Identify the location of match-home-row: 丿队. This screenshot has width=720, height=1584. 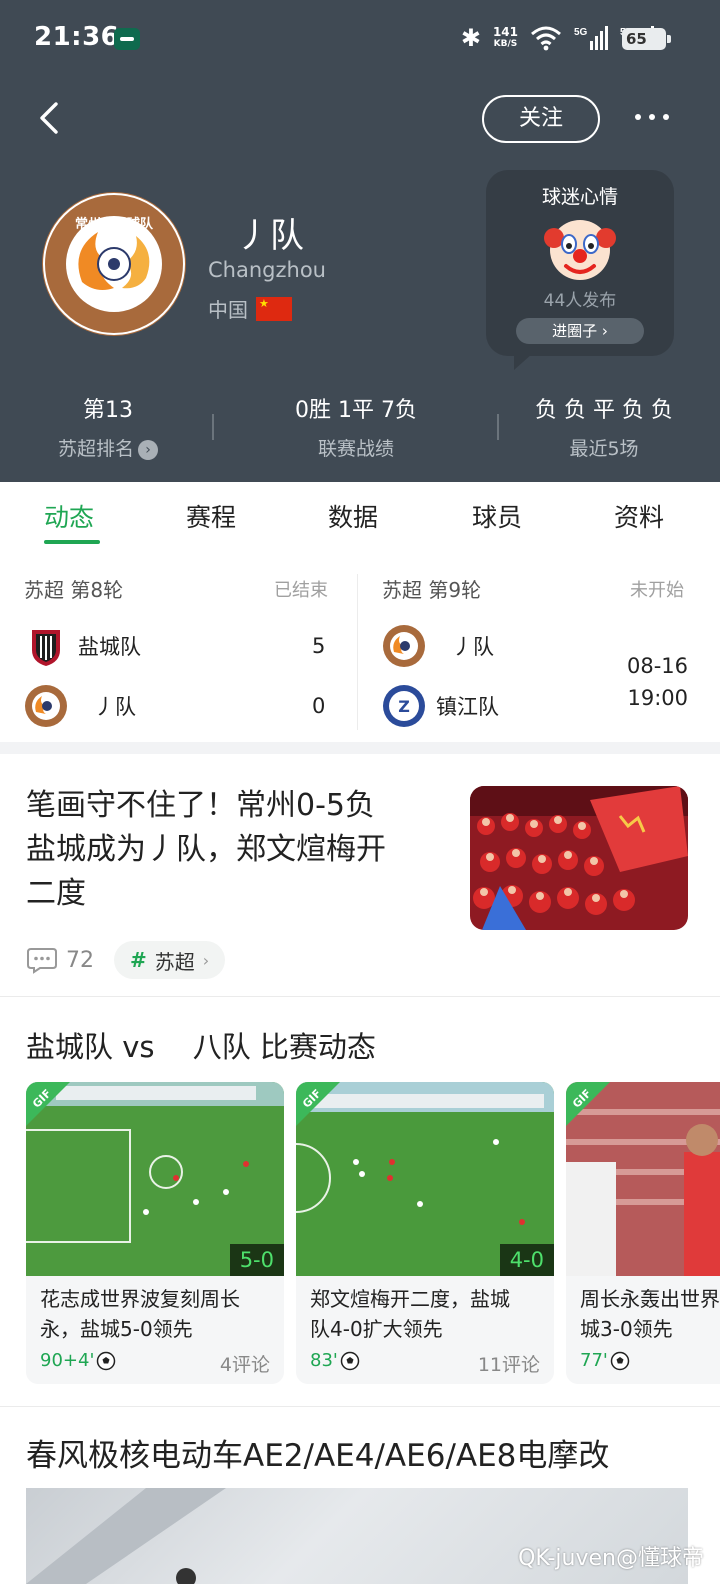
(438, 646).